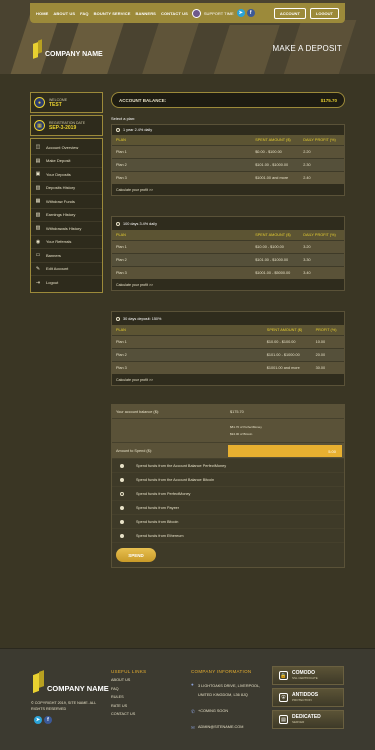 The width and height of the screenshot is (375, 750). What do you see at coordinates (64, 13) in the screenshot?
I see `nav-about: ABOUT US` at bounding box center [64, 13].